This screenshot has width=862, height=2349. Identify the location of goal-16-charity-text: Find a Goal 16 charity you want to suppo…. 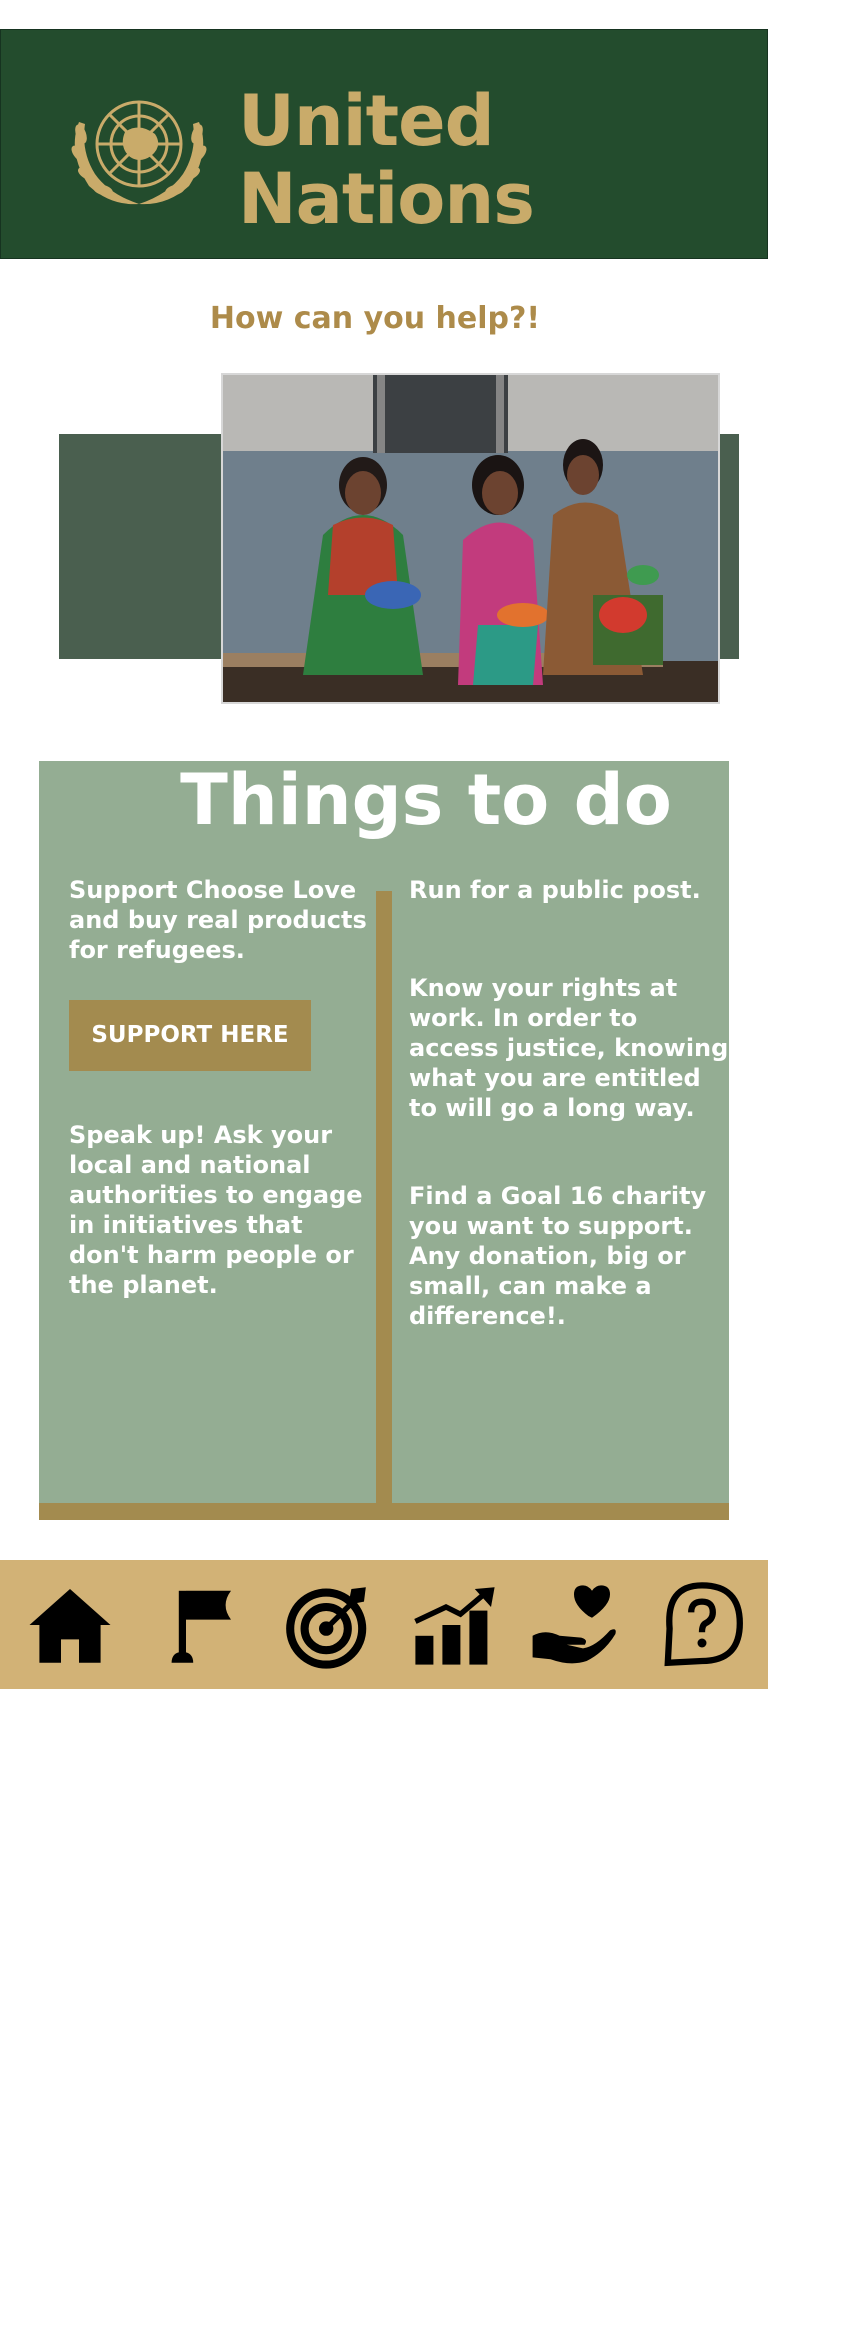
(558, 1256).